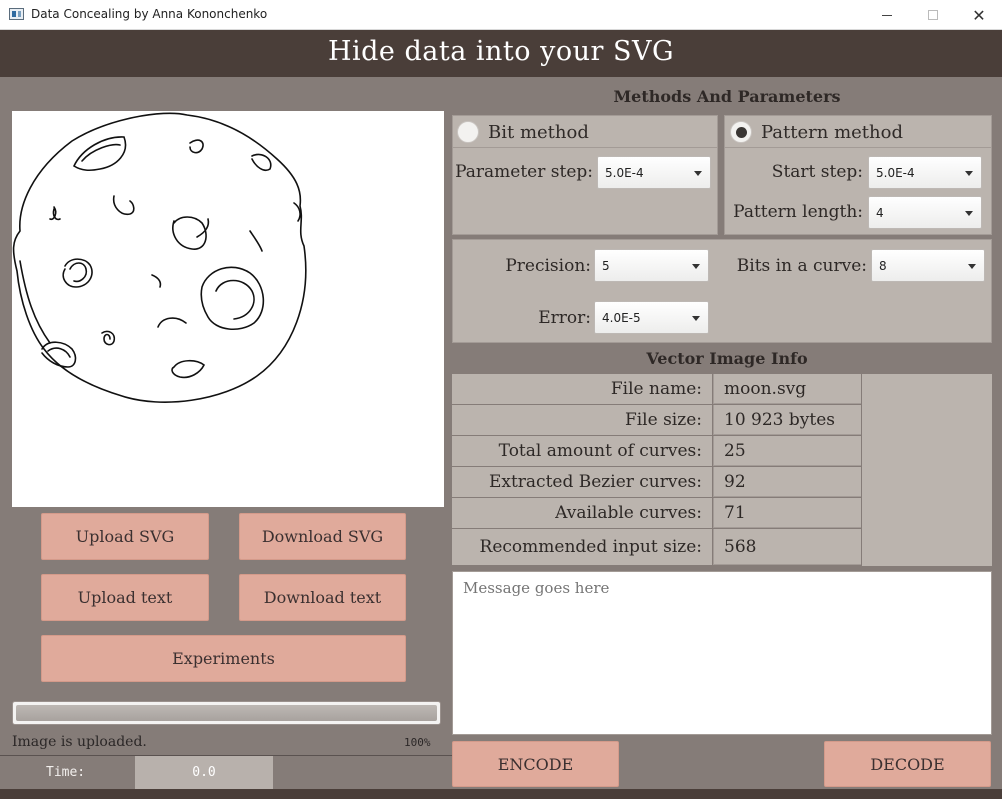  What do you see at coordinates (582, 451) in the screenshot?
I see `info-key-total-curves: Total amount of curves:` at bounding box center [582, 451].